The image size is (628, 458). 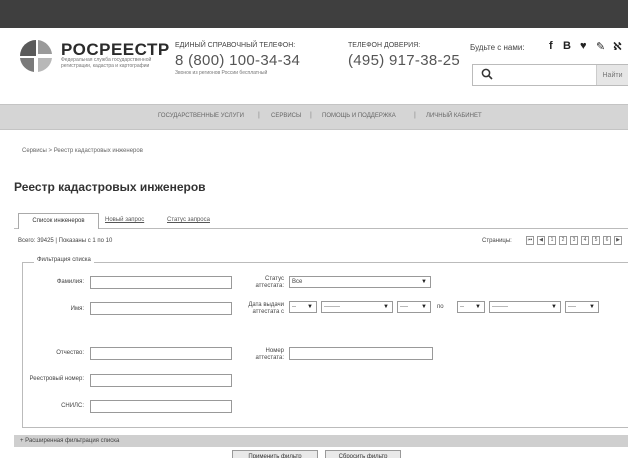 What do you see at coordinates (361, 353) in the screenshot?
I see `cert-number-input` at bounding box center [361, 353].